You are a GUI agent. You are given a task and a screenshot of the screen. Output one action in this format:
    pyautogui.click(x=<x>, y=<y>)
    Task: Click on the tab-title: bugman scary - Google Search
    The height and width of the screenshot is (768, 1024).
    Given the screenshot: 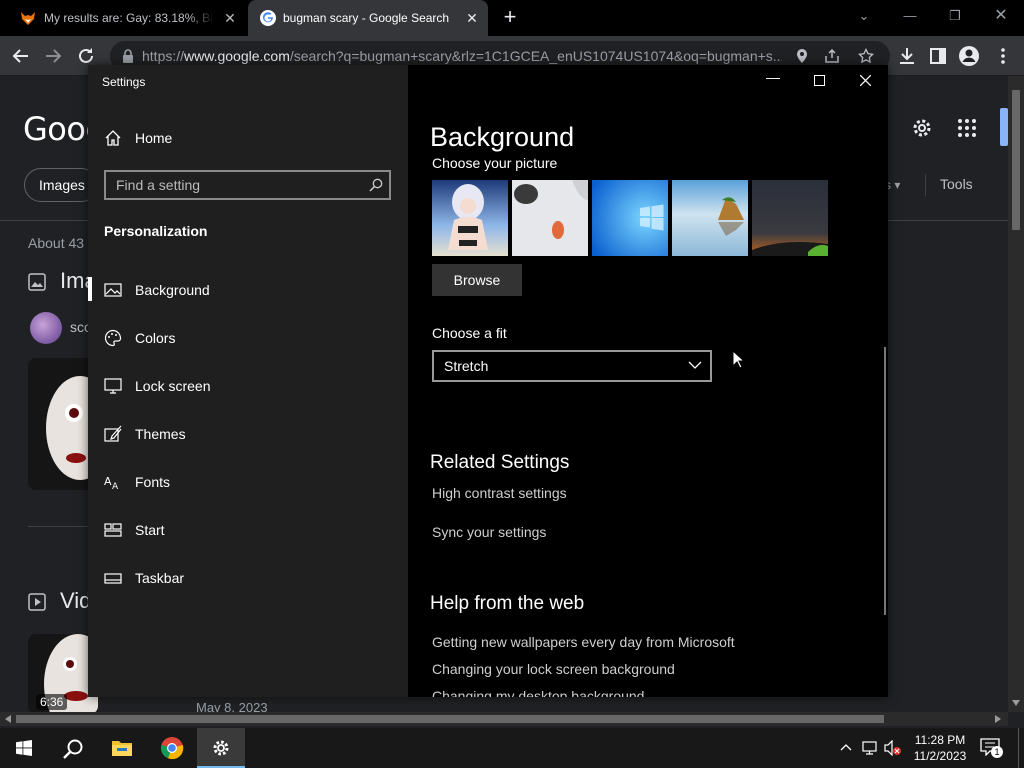 What is the action you would take?
    pyautogui.click(x=366, y=18)
    